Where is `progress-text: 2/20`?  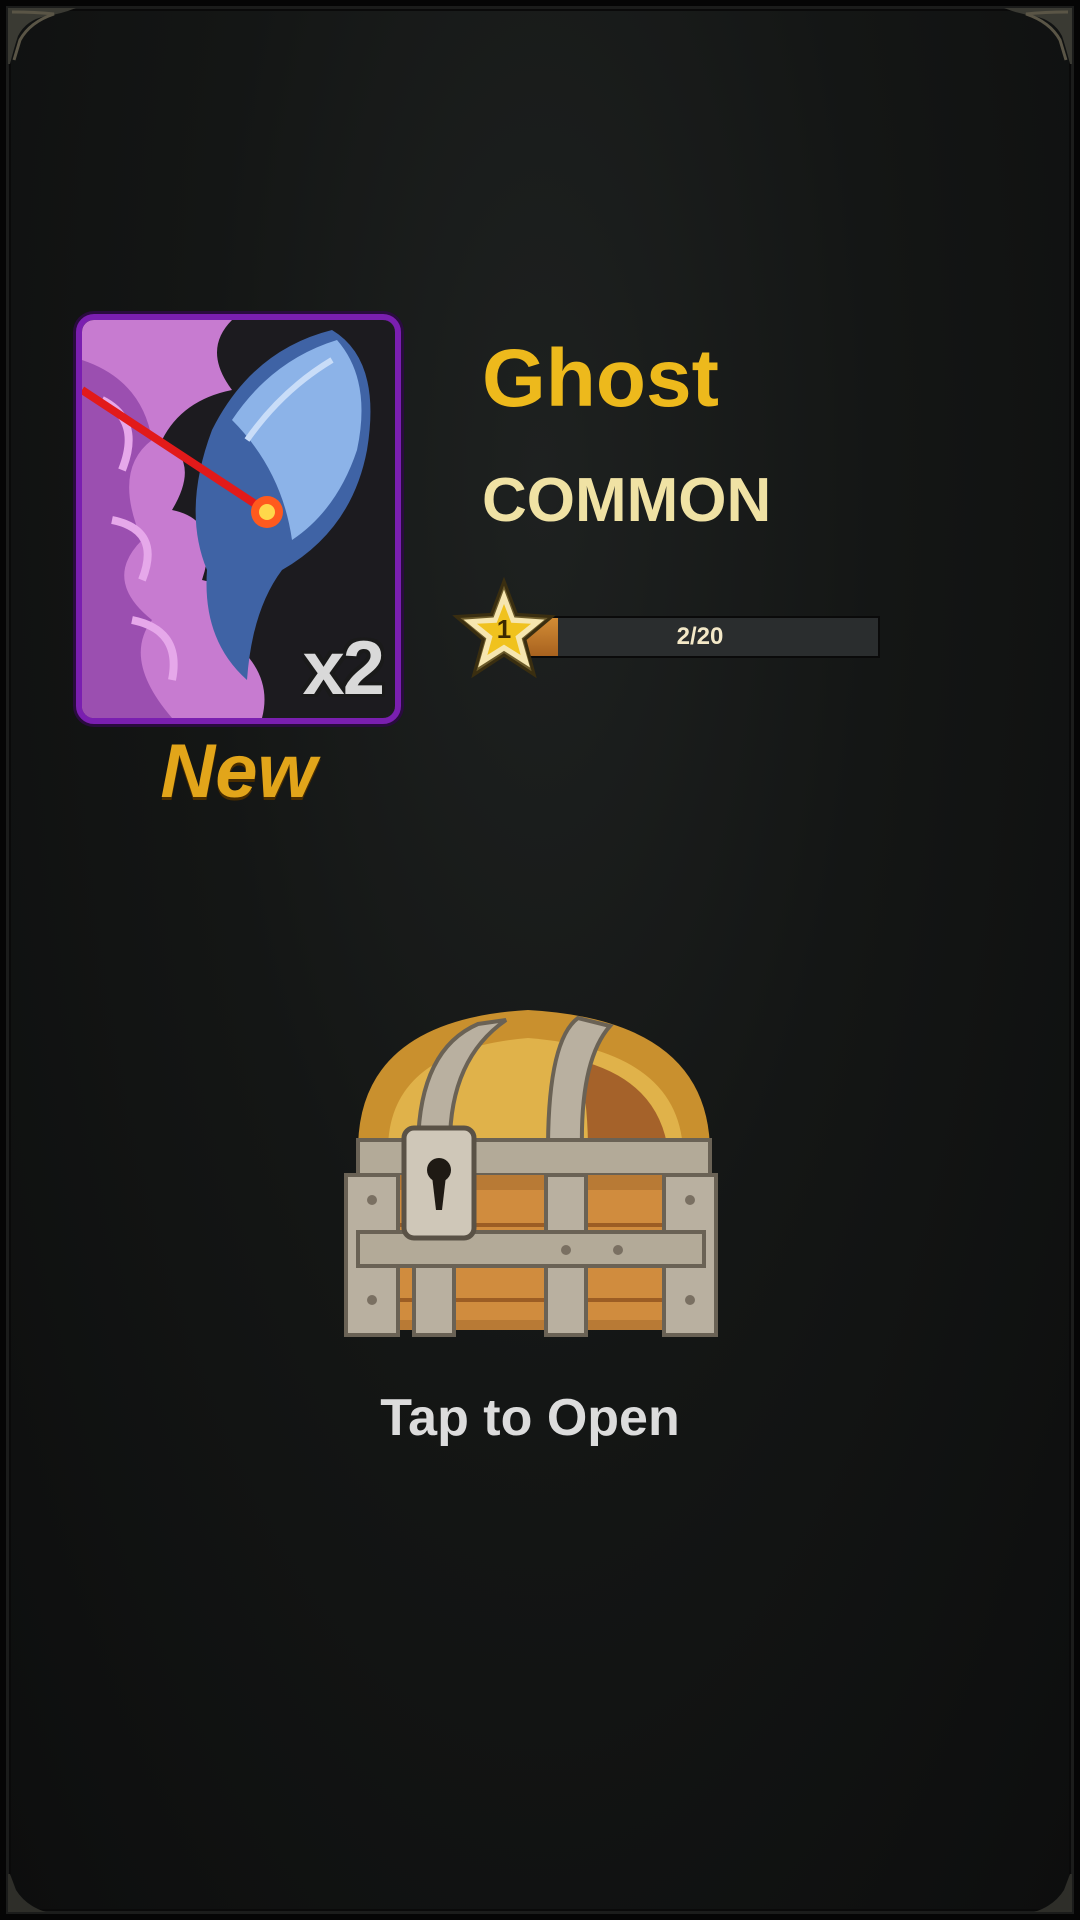 progress-text: 2/20 is located at coordinates (700, 636).